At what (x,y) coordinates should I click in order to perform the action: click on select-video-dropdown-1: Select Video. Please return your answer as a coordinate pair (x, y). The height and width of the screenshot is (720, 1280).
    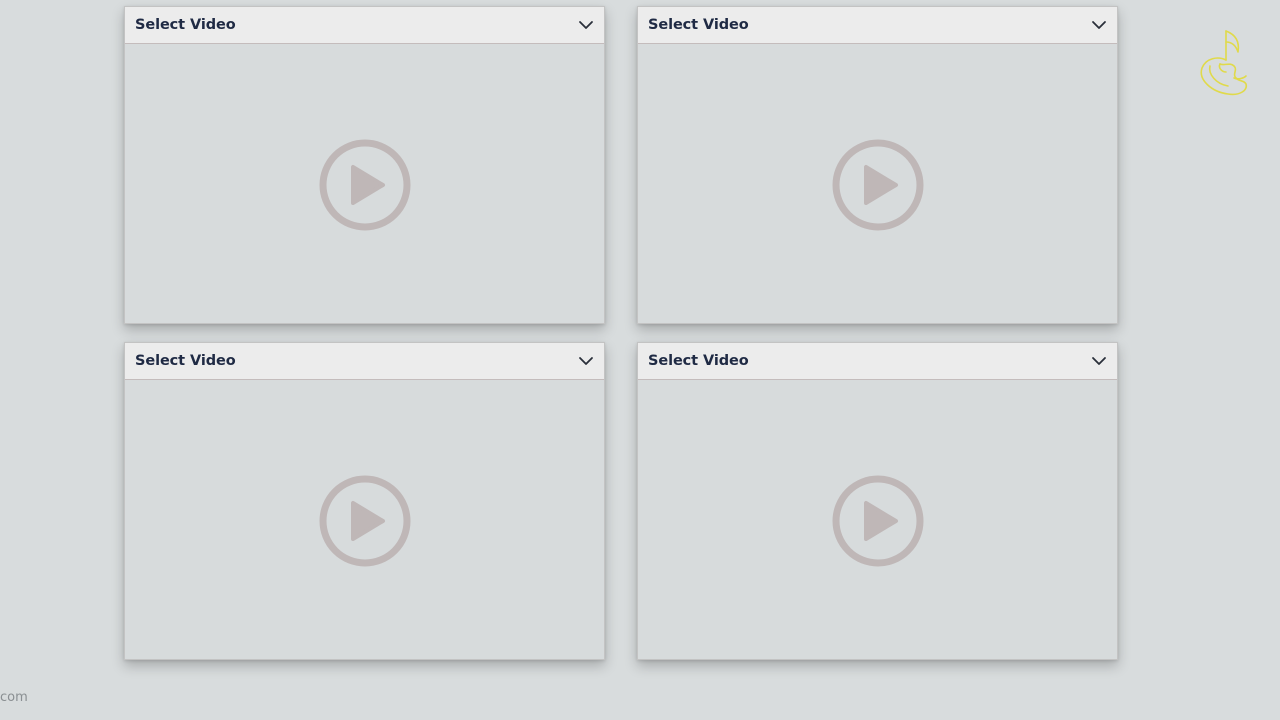
    Looking at the image, I should click on (364, 25).